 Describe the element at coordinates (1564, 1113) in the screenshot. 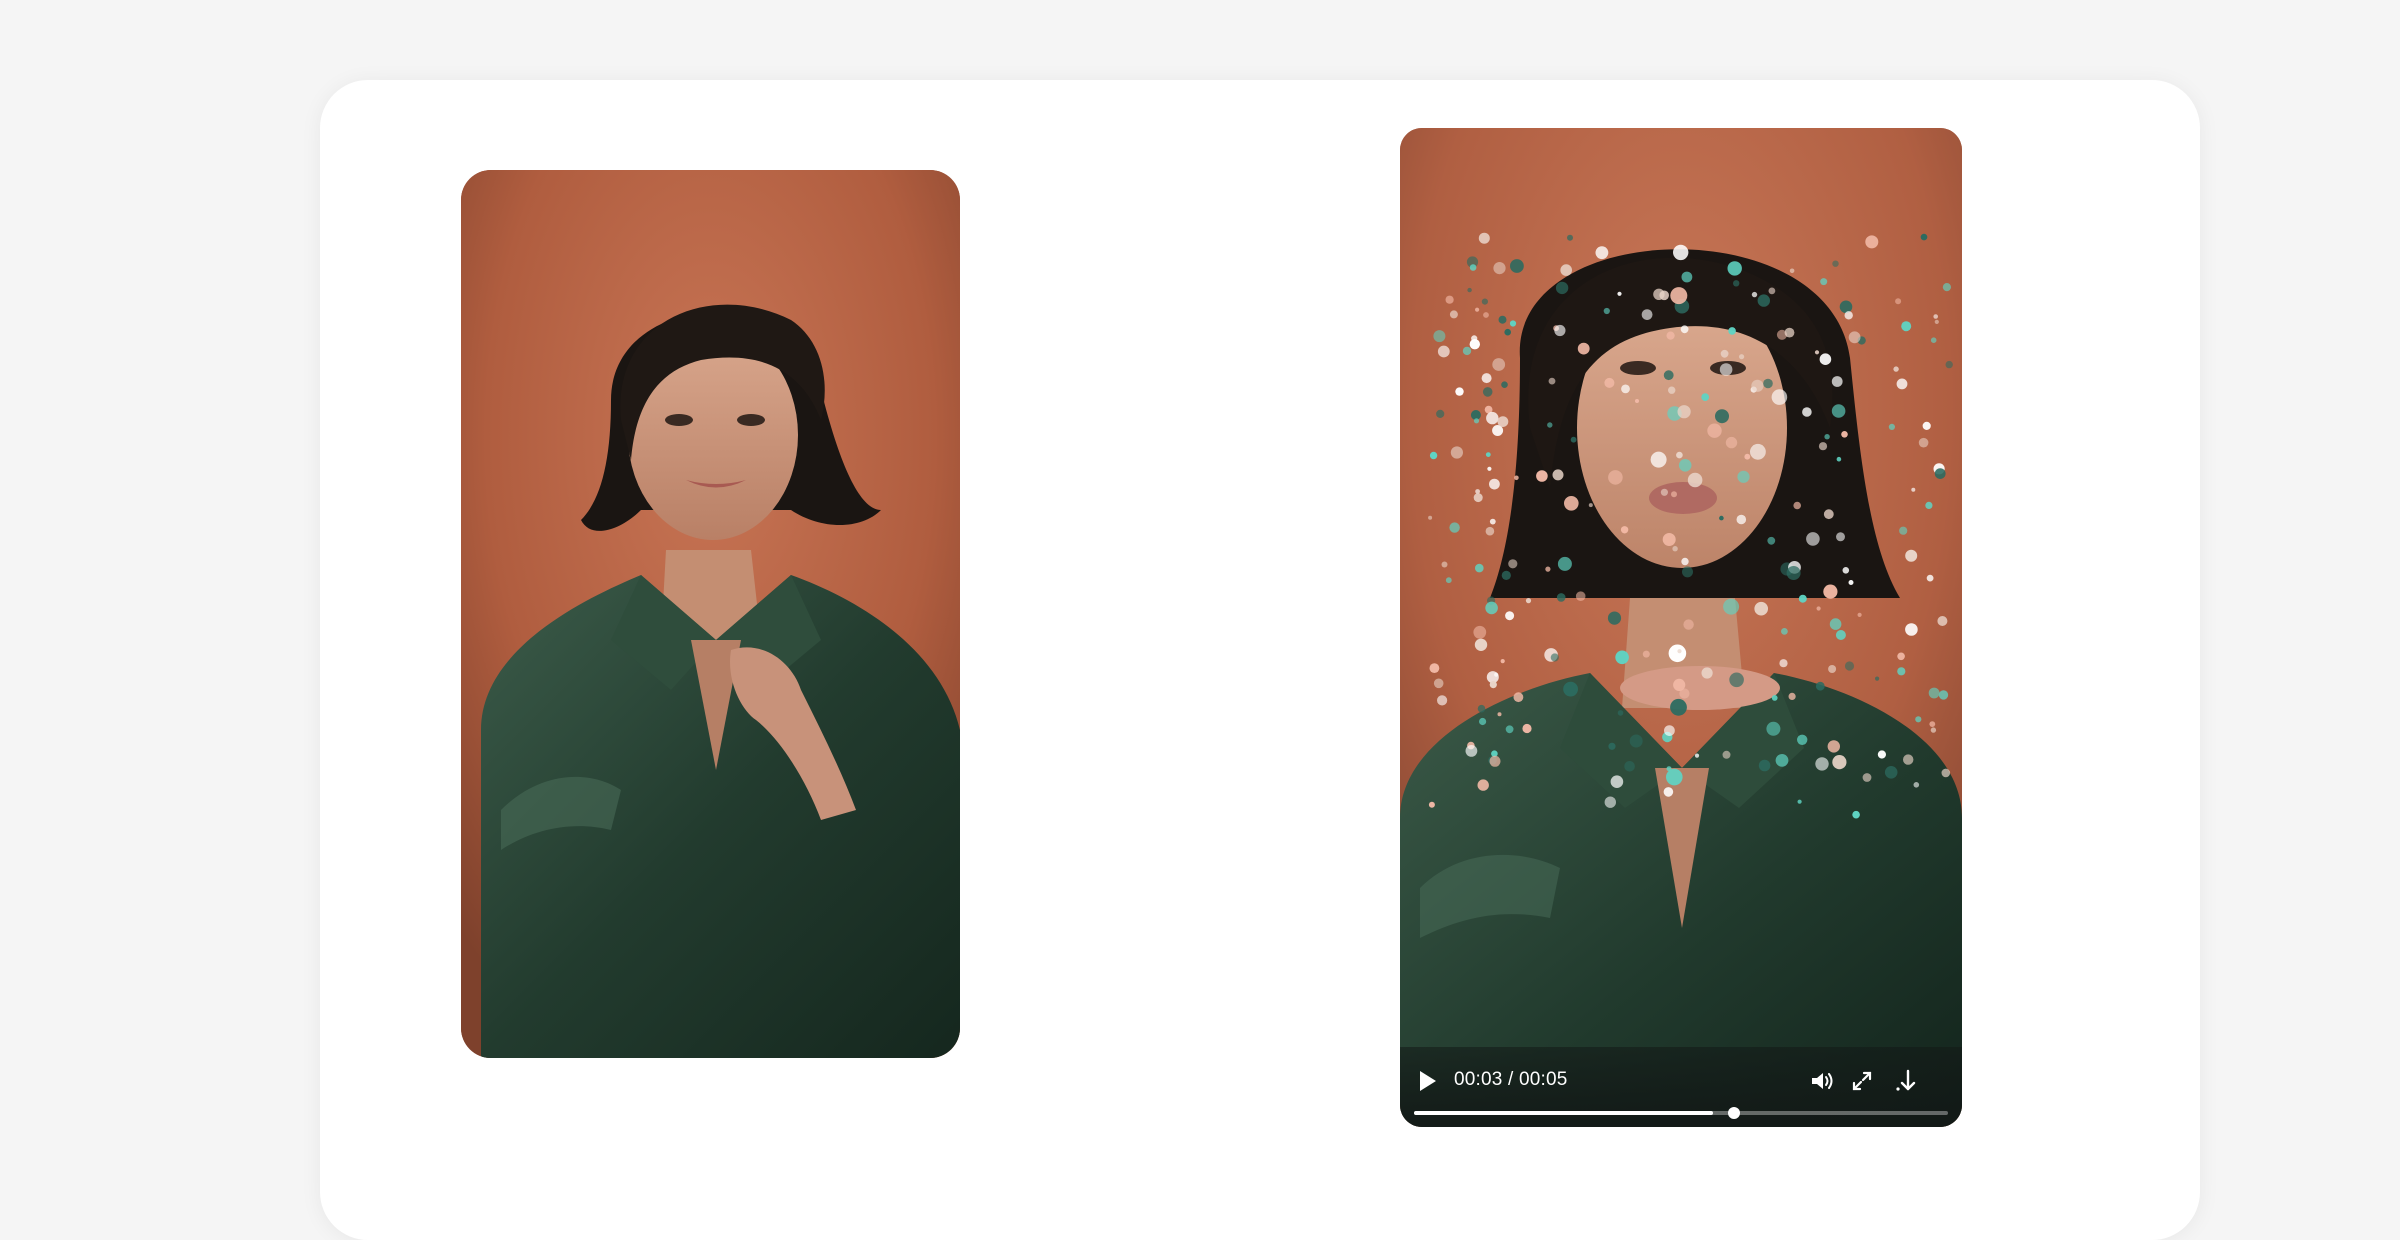

I see `progress-fill` at that location.